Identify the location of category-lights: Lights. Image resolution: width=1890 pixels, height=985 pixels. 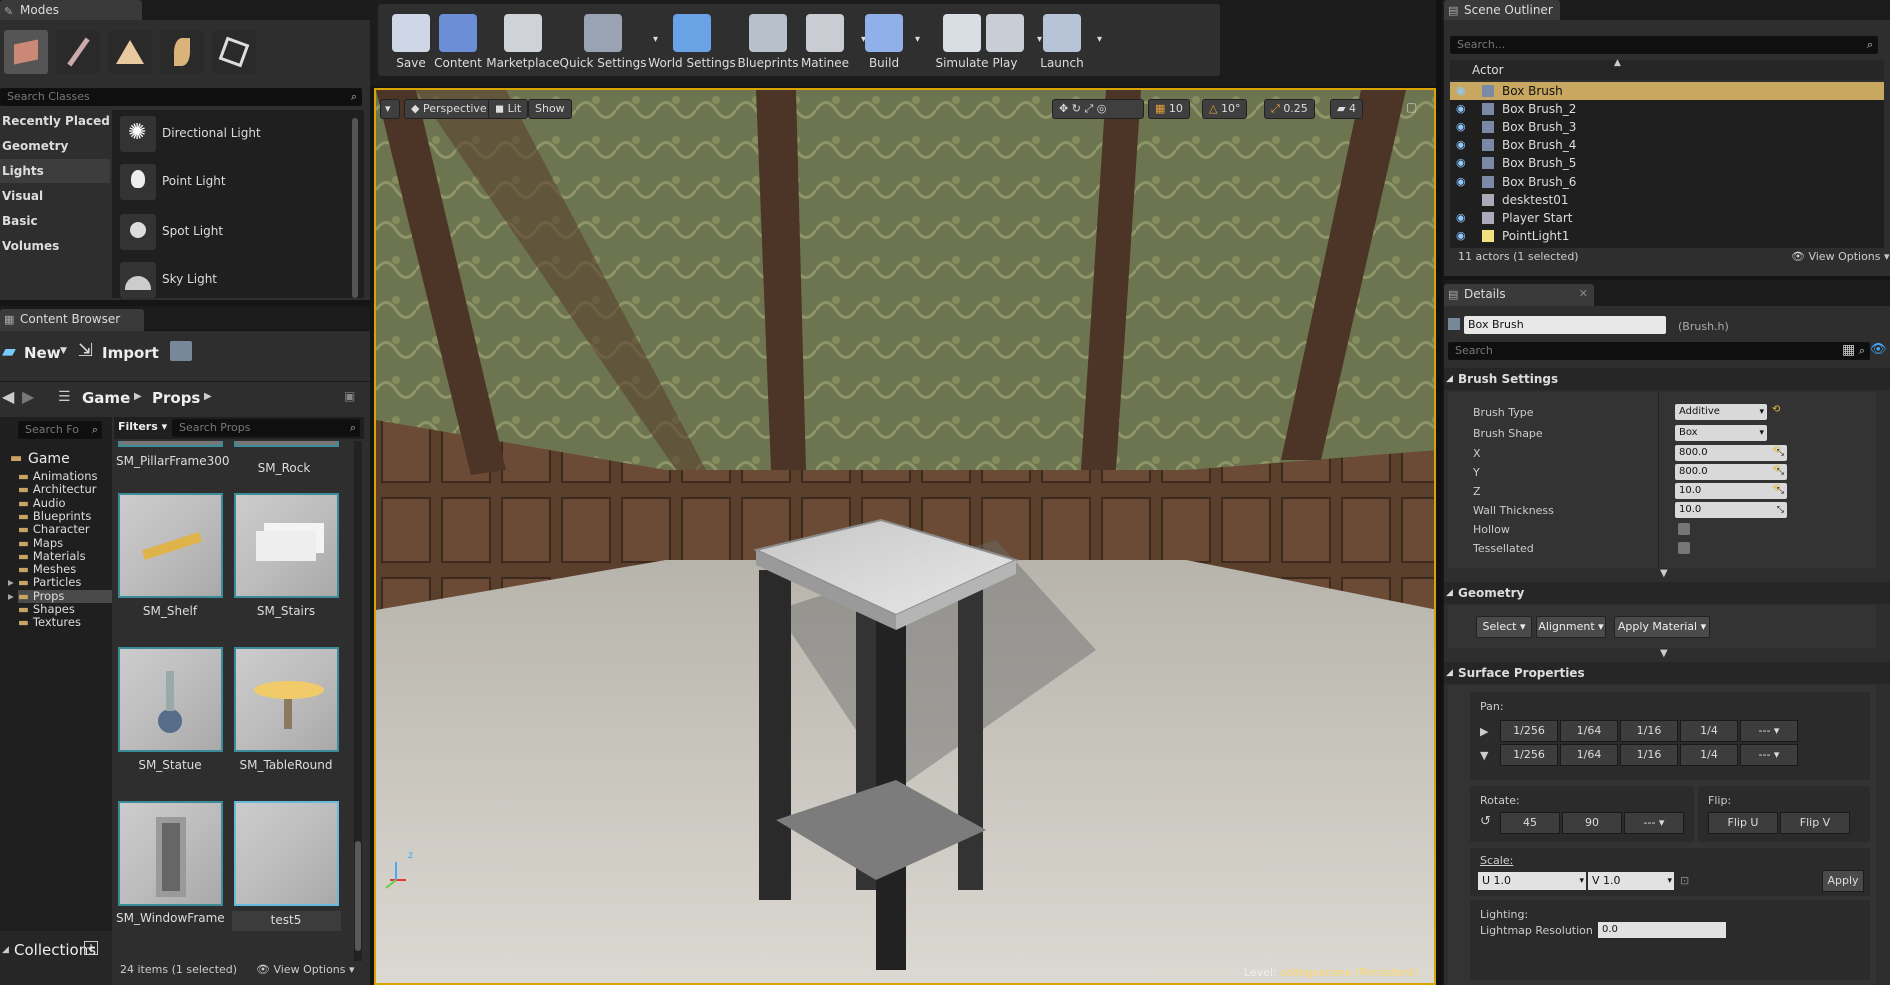
(23, 171).